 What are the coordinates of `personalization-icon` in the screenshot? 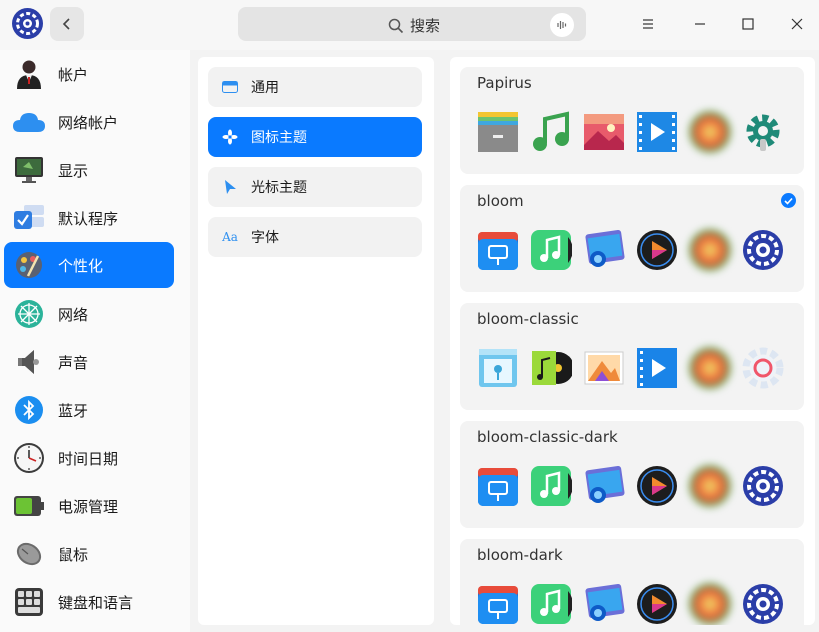 It's located at (29, 265).